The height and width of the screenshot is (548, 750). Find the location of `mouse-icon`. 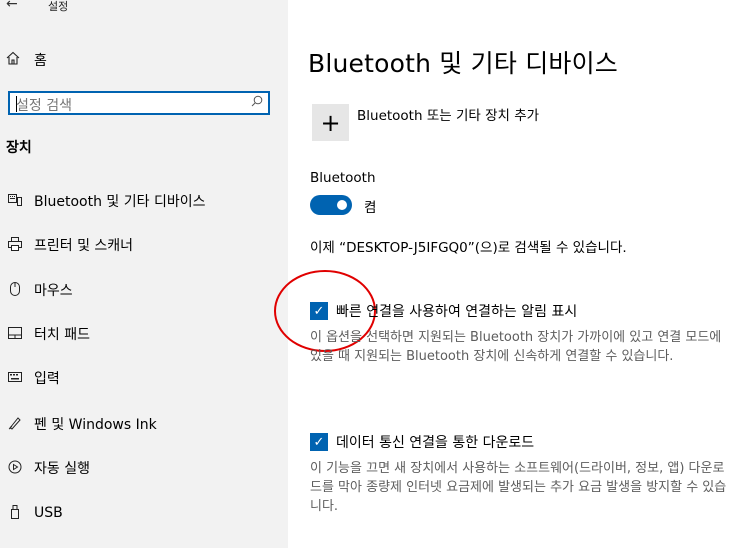

mouse-icon is located at coordinates (15, 290).